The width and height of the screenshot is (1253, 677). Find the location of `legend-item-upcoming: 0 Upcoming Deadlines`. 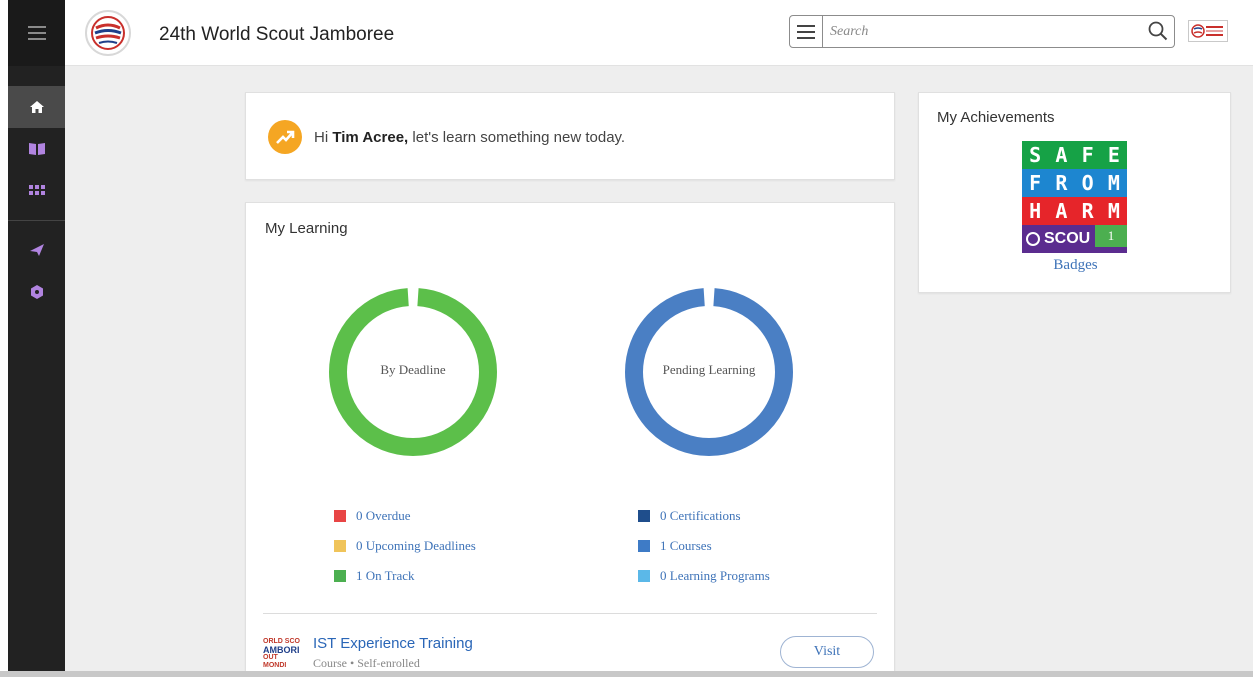

legend-item-upcoming: 0 Upcoming Deadlines is located at coordinates (405, 546).